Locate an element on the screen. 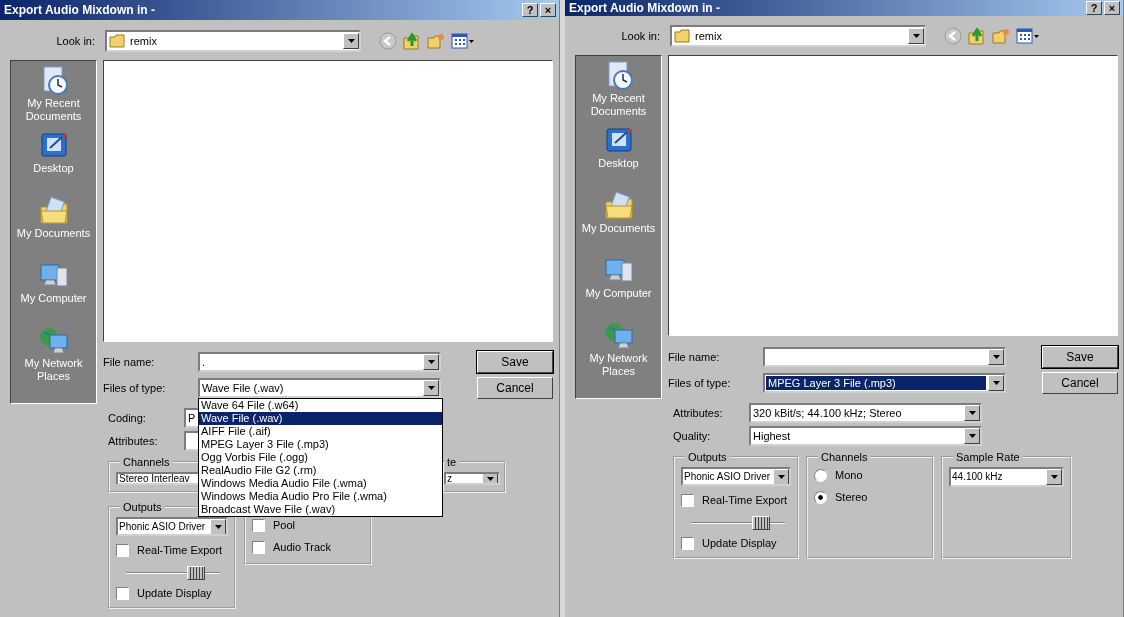  dropdown-field: z is located at coordinates (472, 478).